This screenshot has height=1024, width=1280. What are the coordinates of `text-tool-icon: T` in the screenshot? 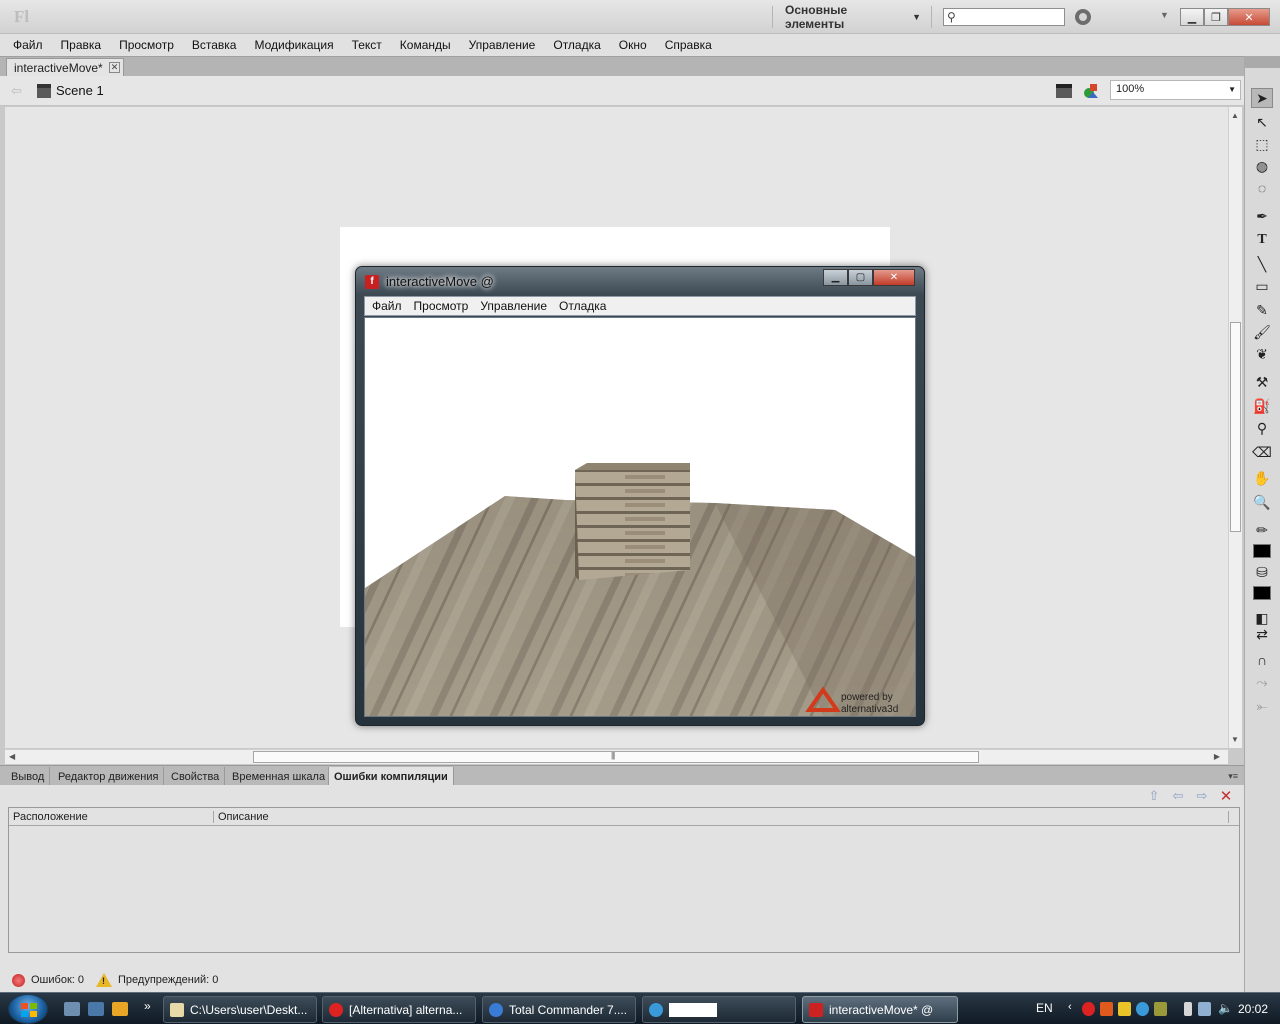 It's located at (1262, 240).